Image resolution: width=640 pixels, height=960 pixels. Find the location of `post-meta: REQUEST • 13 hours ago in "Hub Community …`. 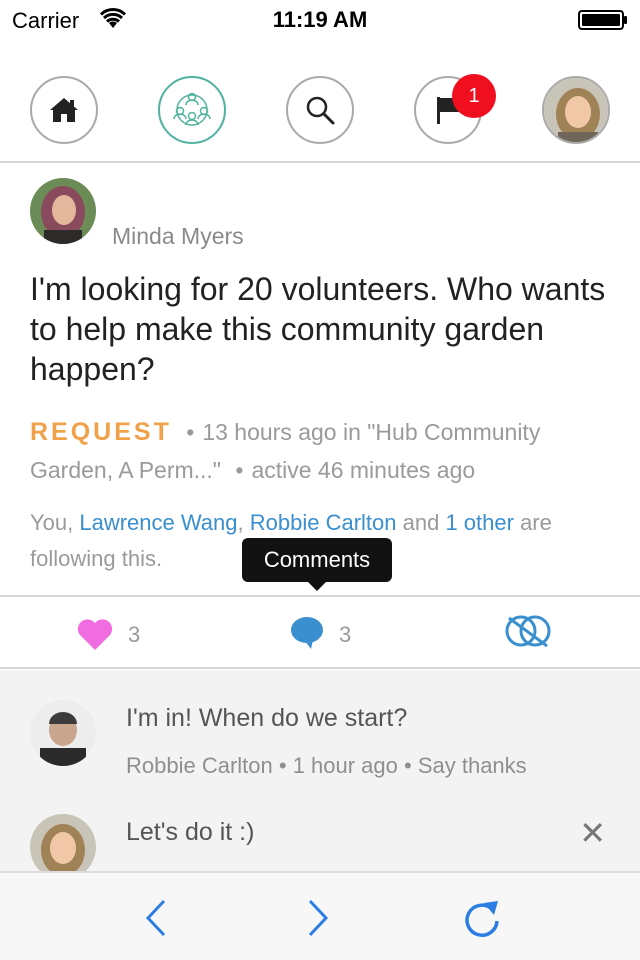

post-meta: REQUEST • 13 hours ago in "Hub Community … is located at coordinates (325, 451).